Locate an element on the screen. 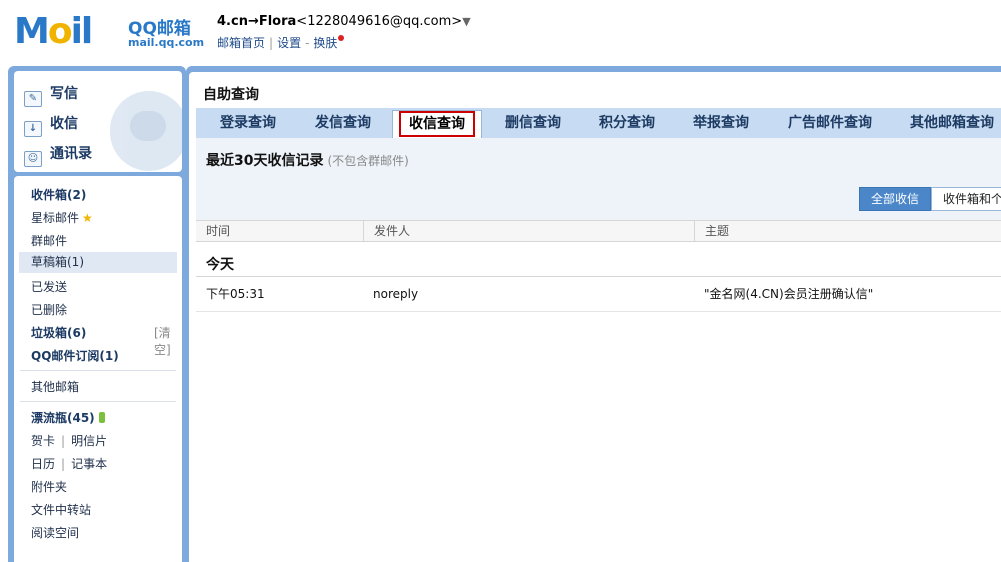  tab-receive-query-label: 收信查询 is located at coordinates (437, 124).